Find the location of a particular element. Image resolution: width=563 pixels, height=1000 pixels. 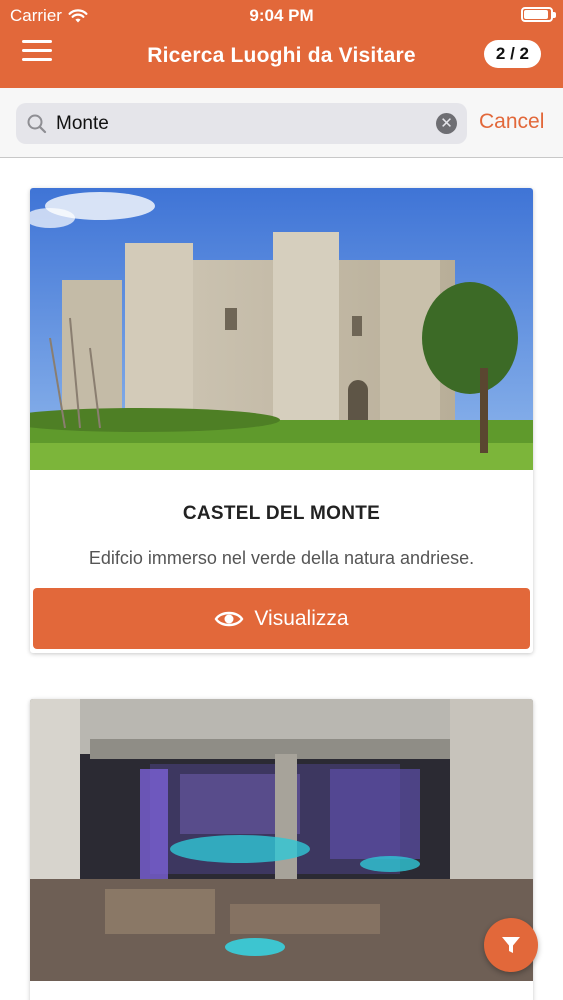

results-pager-badge: 2 / 2 is located at coordinates (512, 54).